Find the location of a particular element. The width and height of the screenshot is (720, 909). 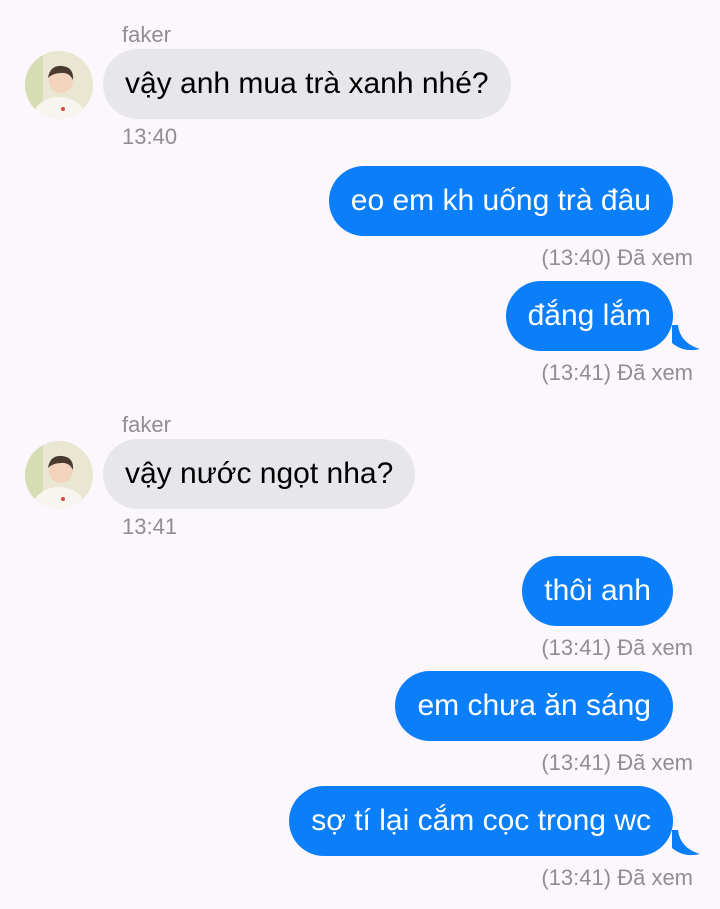

message-timestamp: (13:40) is located at coordinates (576, 257).